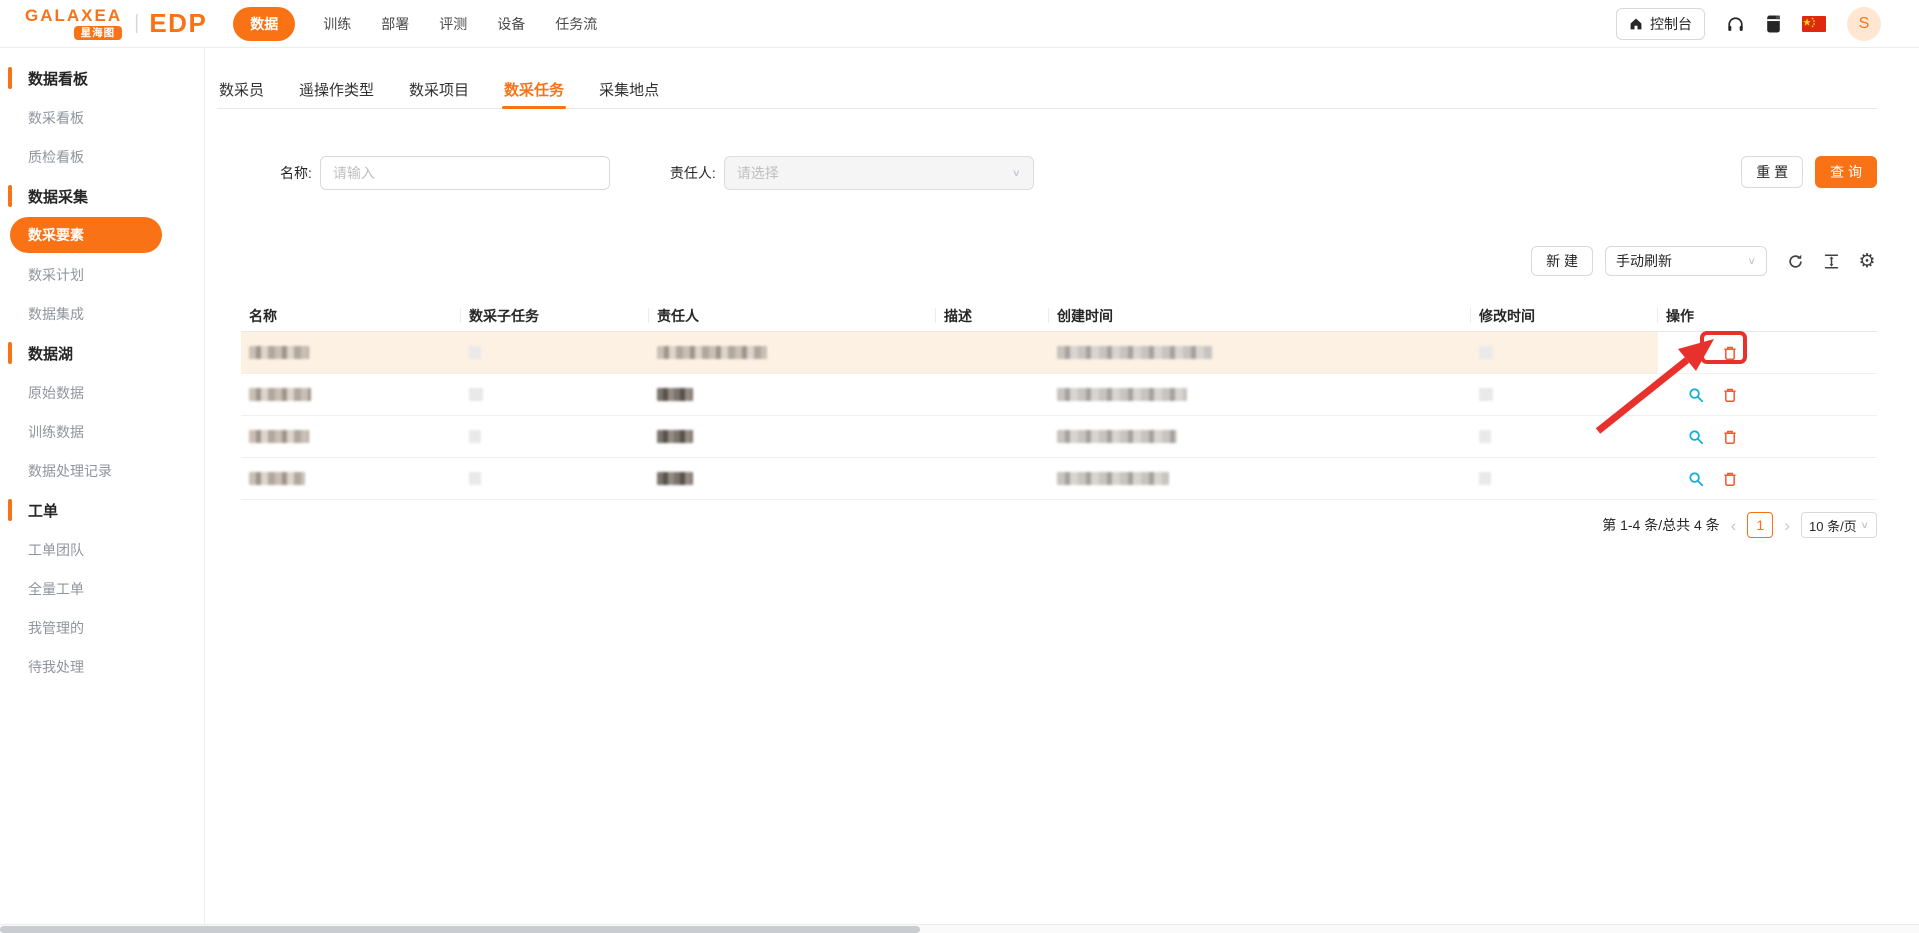 The image size is (1919, 933). What do you see at coordinates (102, 313) in the screenshot?
I see `sidebar-item-2-3: 数据集成` at bounding box center [102, 313].